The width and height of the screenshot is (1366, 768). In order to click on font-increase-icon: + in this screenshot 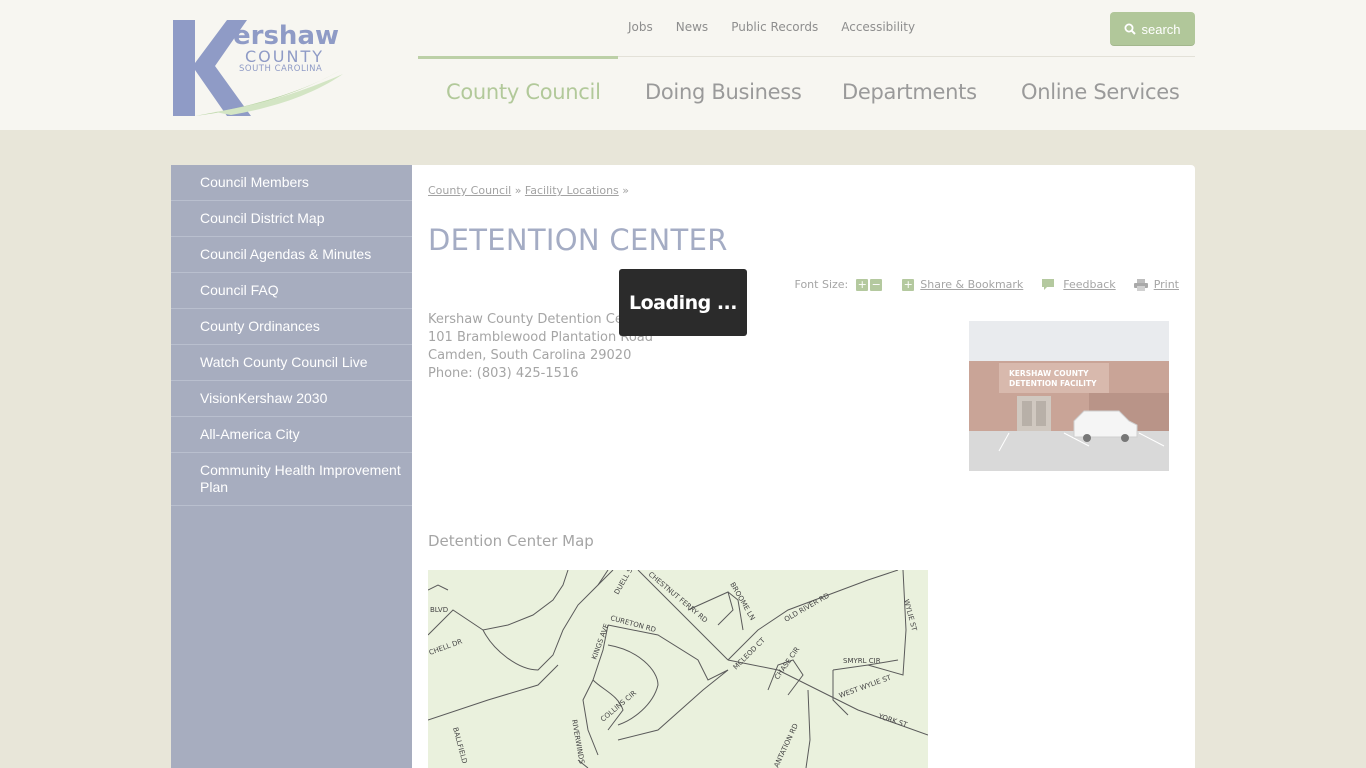, I will do `click(862, 284)`.